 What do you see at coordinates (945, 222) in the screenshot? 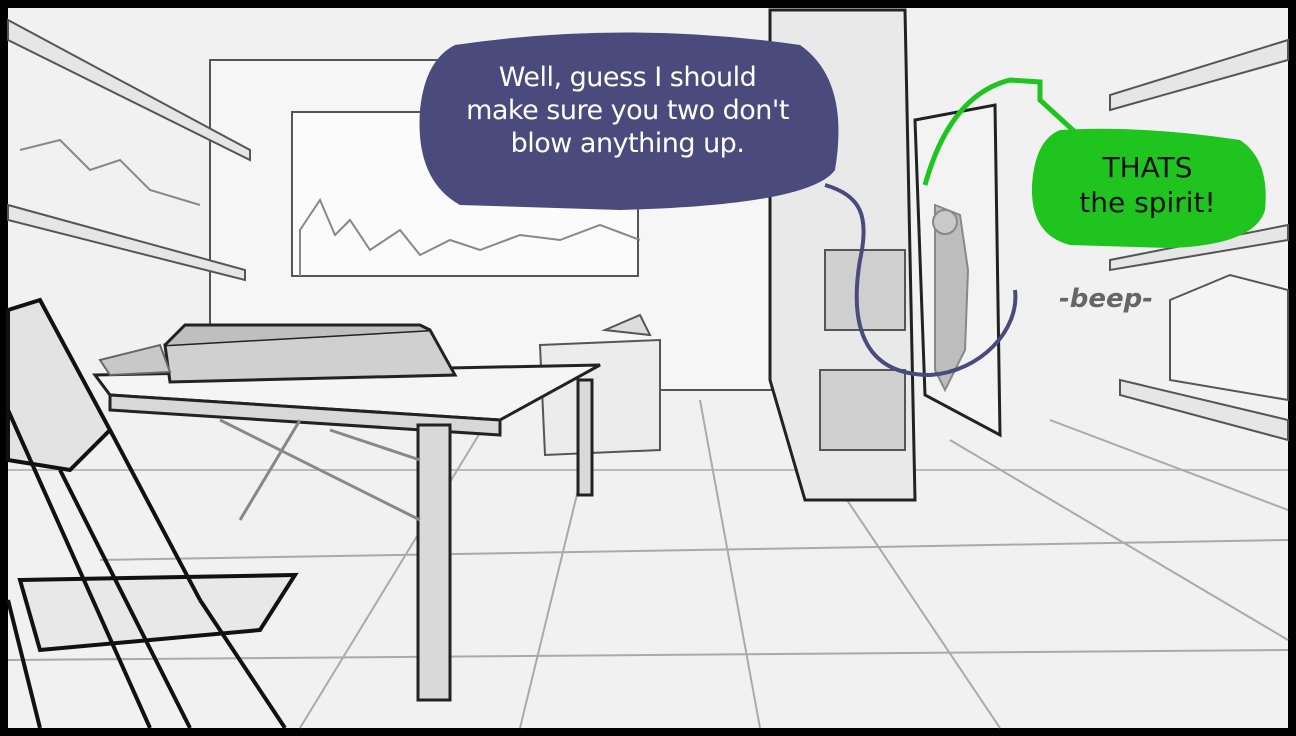
I see `figure-head` at bounding box center [945, 222].